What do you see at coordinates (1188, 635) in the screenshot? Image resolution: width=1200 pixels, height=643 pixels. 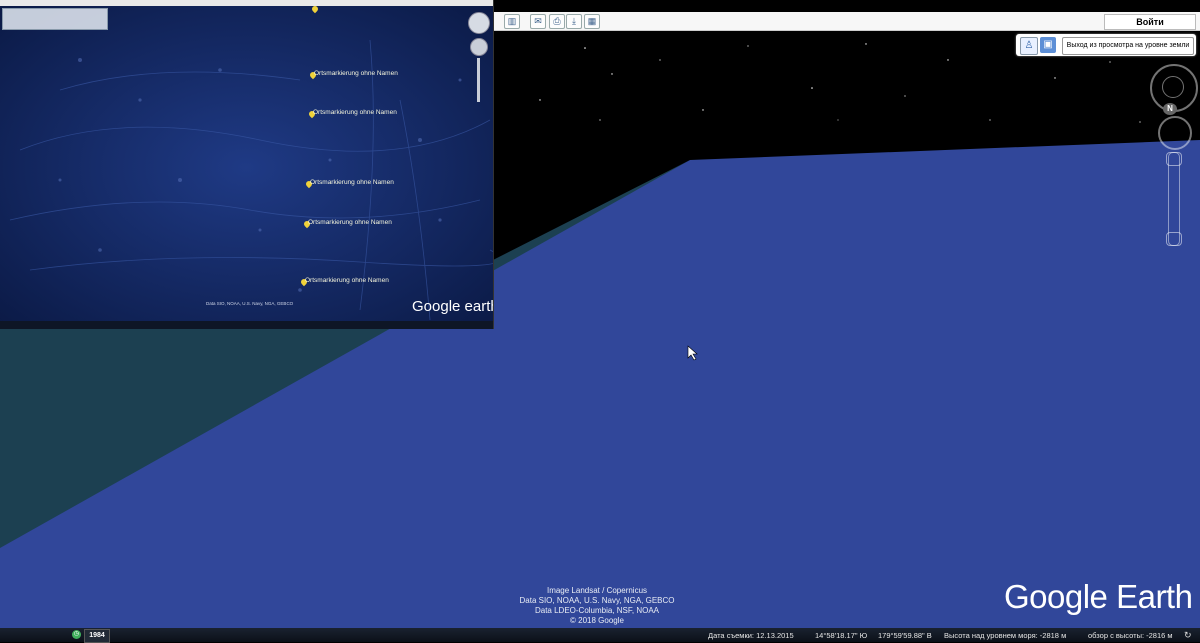 I see `refresh-icon: ↻` at bounding box center [1188, 635].